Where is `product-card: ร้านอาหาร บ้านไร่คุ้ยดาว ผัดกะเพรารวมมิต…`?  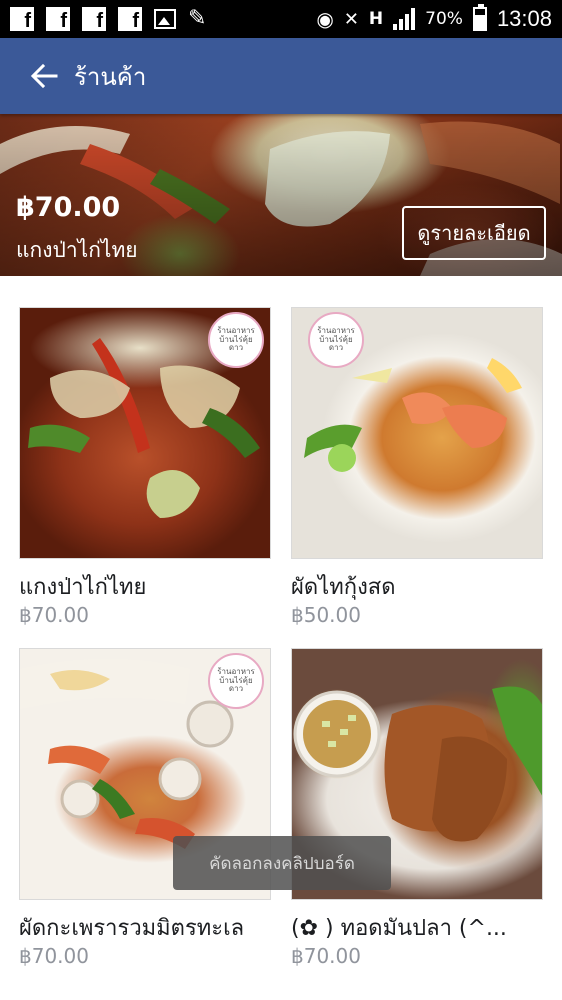 product-card: ร้านอาหาร บ้านไร่คุ้ยดาว ผัดกะเพรารวมมิต… is located at coordinates (145, 808).